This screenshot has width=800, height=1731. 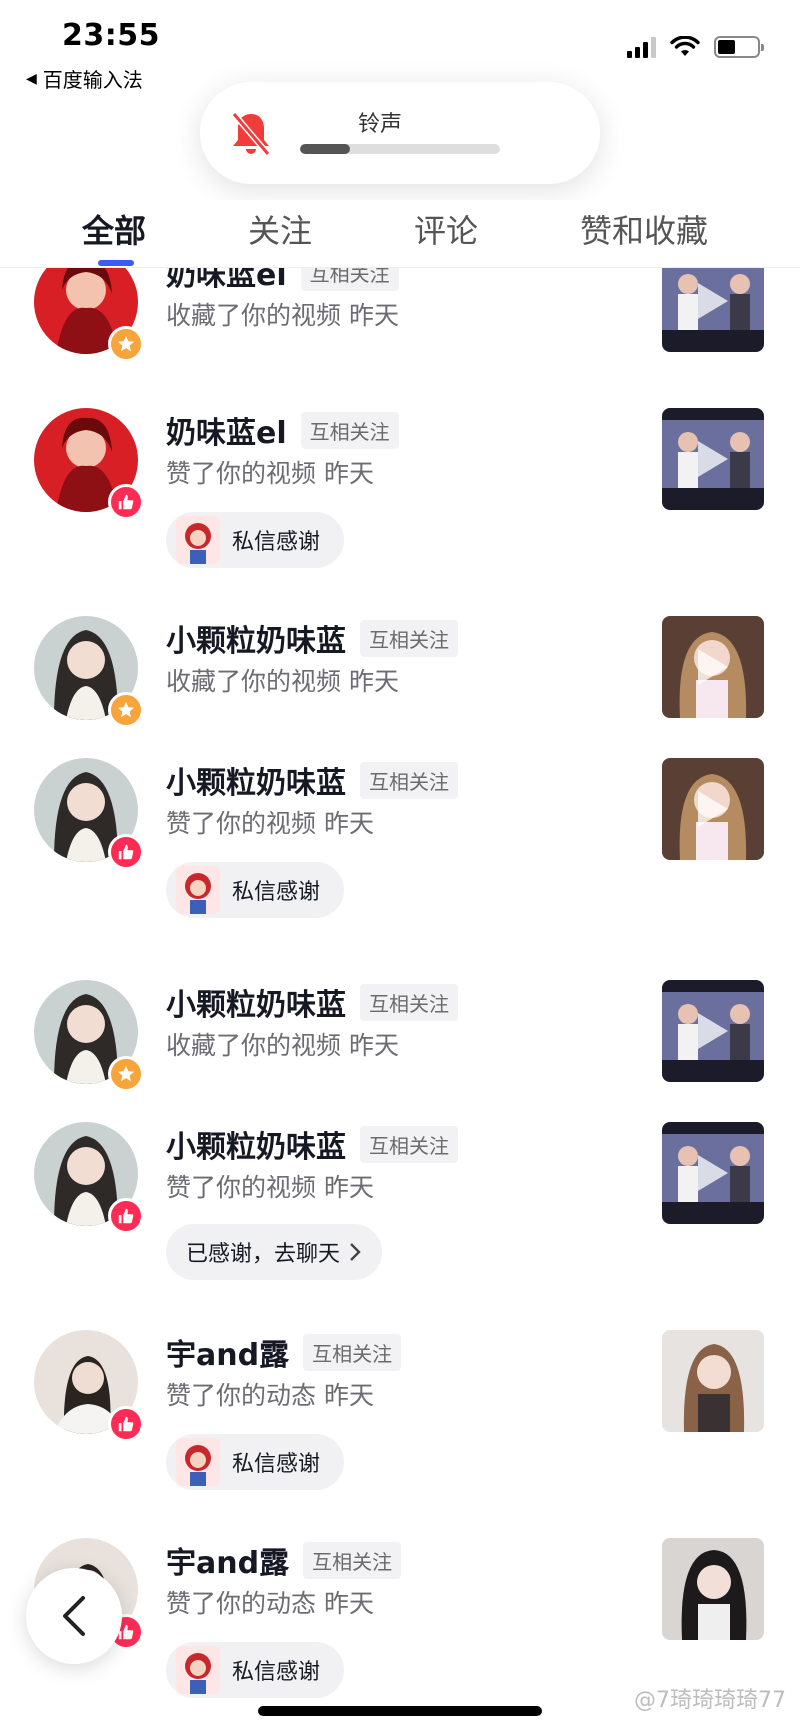 I want to click on home-indicator, so click(x=400, y=1711).